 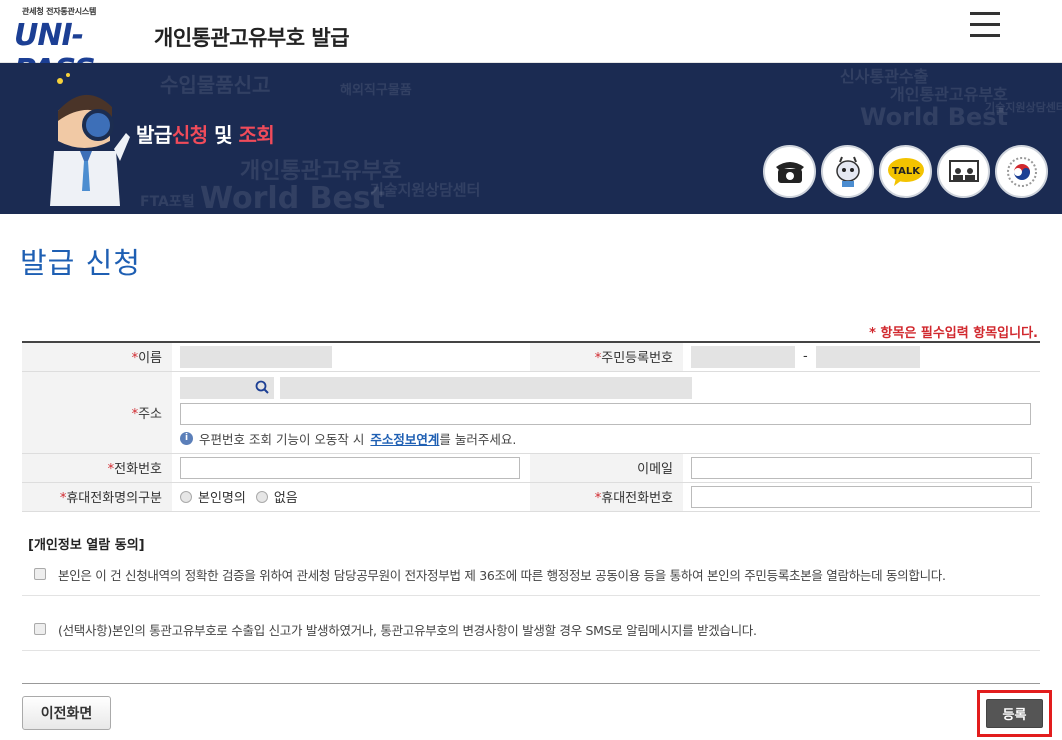 I want to click on rrn-label: *주민등록번호, so click(x=606, y=357).